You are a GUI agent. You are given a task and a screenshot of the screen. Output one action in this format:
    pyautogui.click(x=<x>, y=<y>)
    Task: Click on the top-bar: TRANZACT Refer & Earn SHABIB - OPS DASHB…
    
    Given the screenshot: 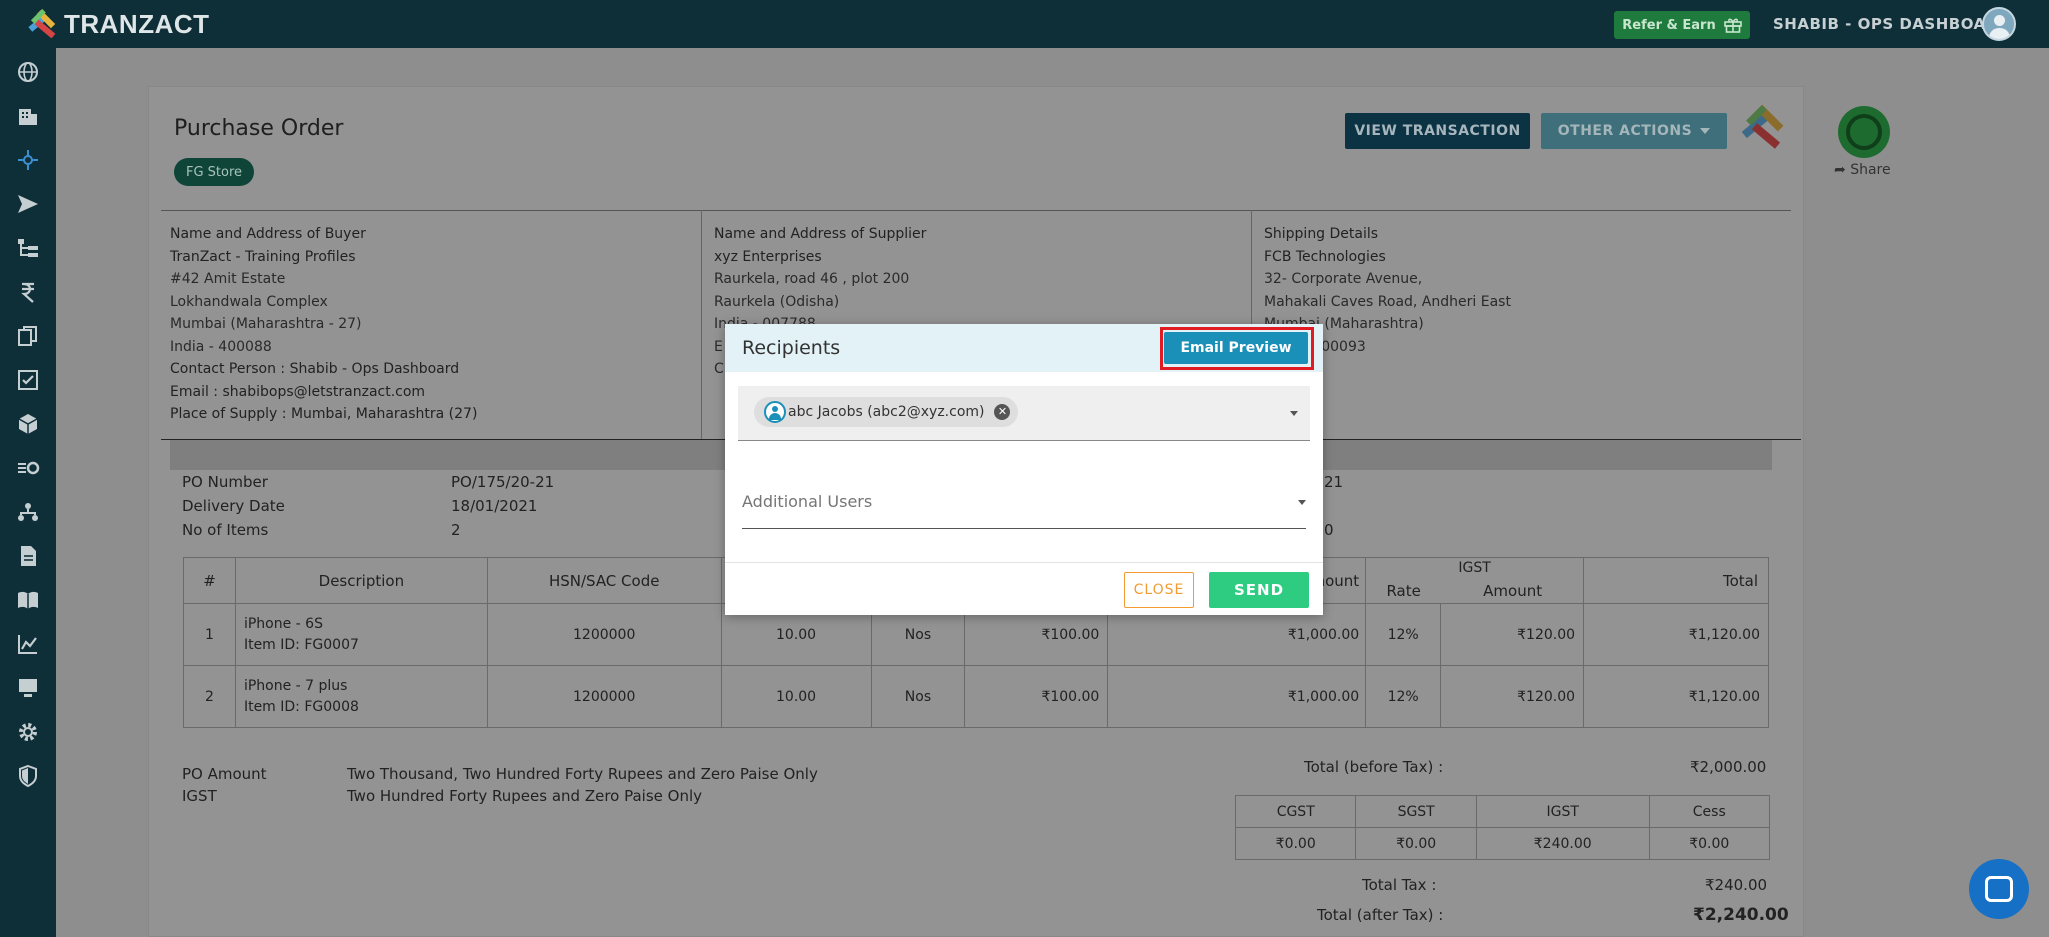 What is the action you would take?
    pyautogui.click(x=1024, y=24)
    